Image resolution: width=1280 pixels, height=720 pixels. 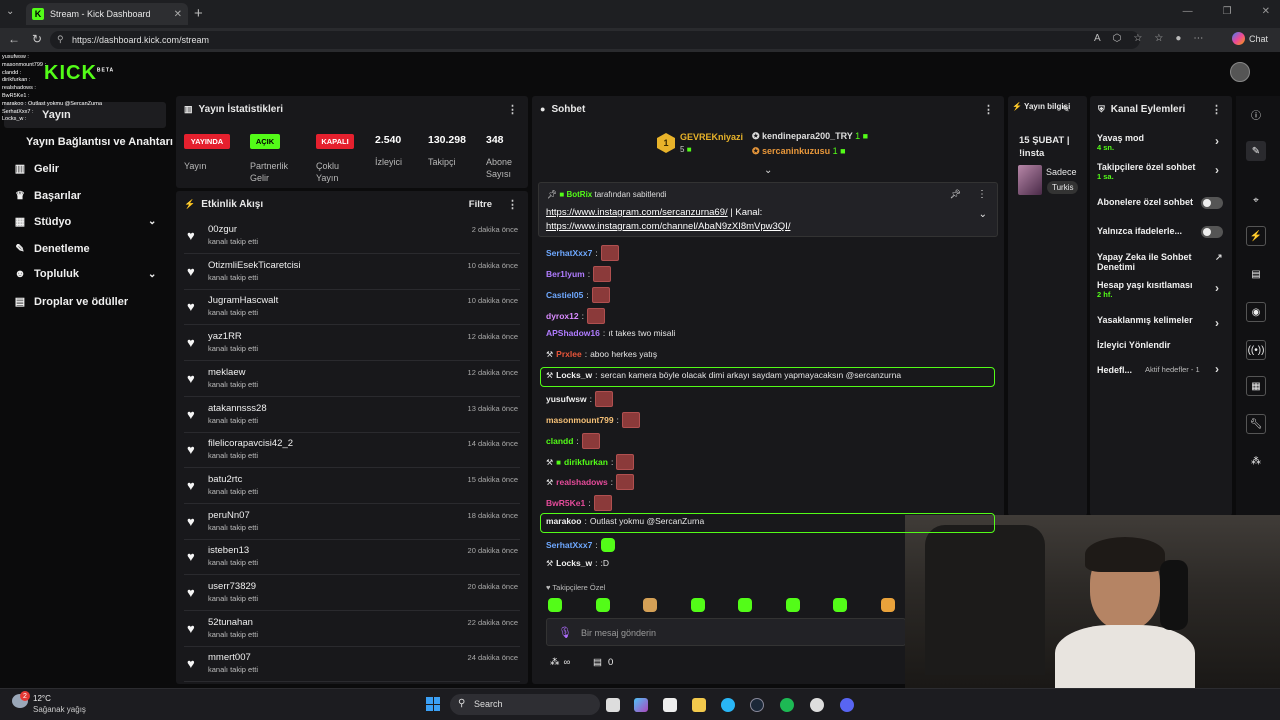 I want to click on status-badge-partner: AÇIK, so click(x=265, y=141).